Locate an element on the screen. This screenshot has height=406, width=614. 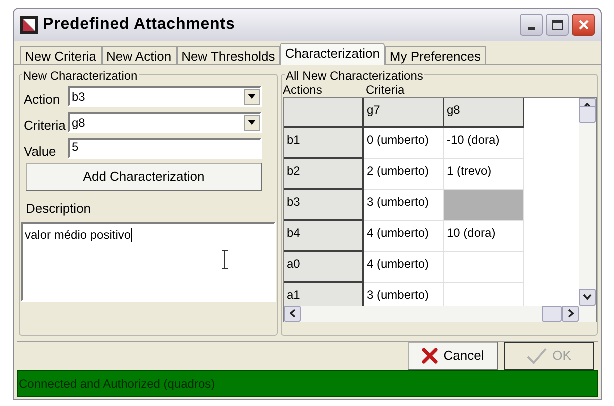
dropdown: b3 is located at coordinates (165, 97).